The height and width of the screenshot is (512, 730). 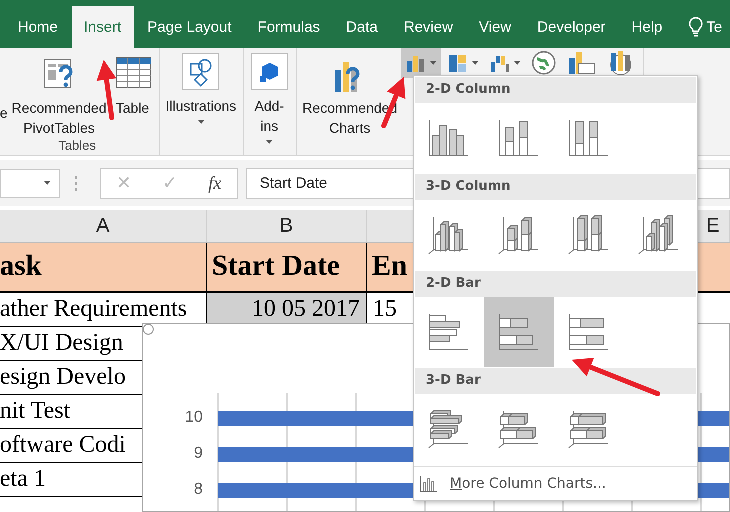 I want to click on section-header: 3-D Column, so click(x=555, y=187).